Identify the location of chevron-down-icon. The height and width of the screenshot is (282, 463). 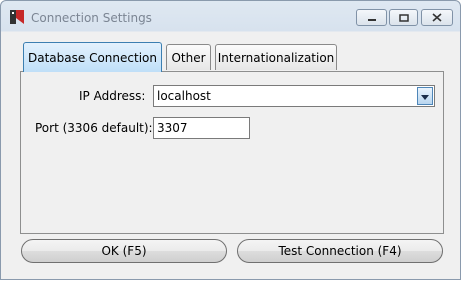
(425, 96).